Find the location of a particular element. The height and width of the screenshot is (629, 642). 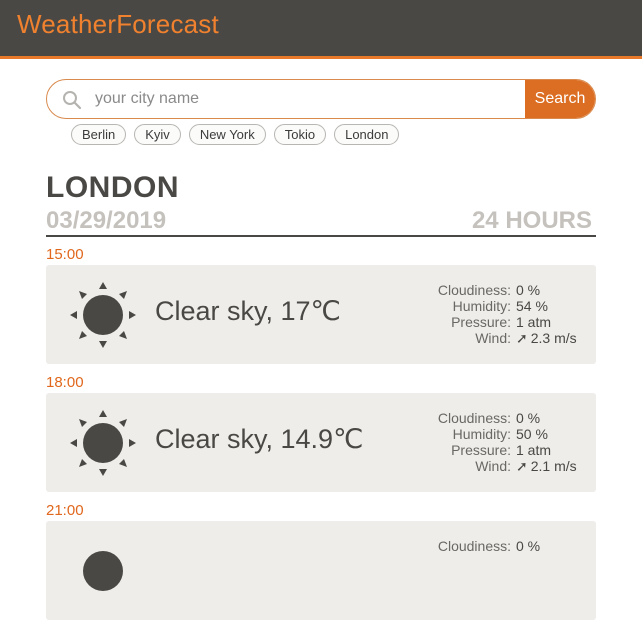

city-chip-berlin: Berlin is located at coordinates (99, 134).